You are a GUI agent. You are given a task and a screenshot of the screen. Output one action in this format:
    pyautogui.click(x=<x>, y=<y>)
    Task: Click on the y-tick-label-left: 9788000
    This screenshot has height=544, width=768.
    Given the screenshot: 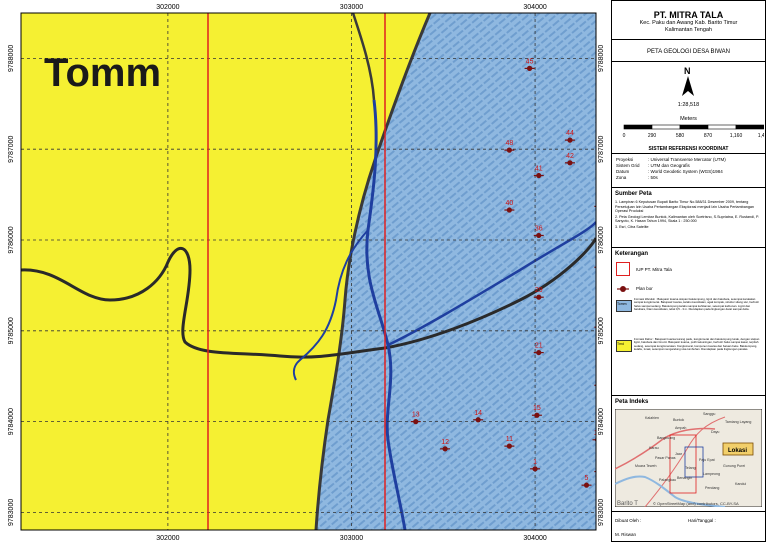 What is the action you would take?
    pyautogui.click(x=11, y=58)
    